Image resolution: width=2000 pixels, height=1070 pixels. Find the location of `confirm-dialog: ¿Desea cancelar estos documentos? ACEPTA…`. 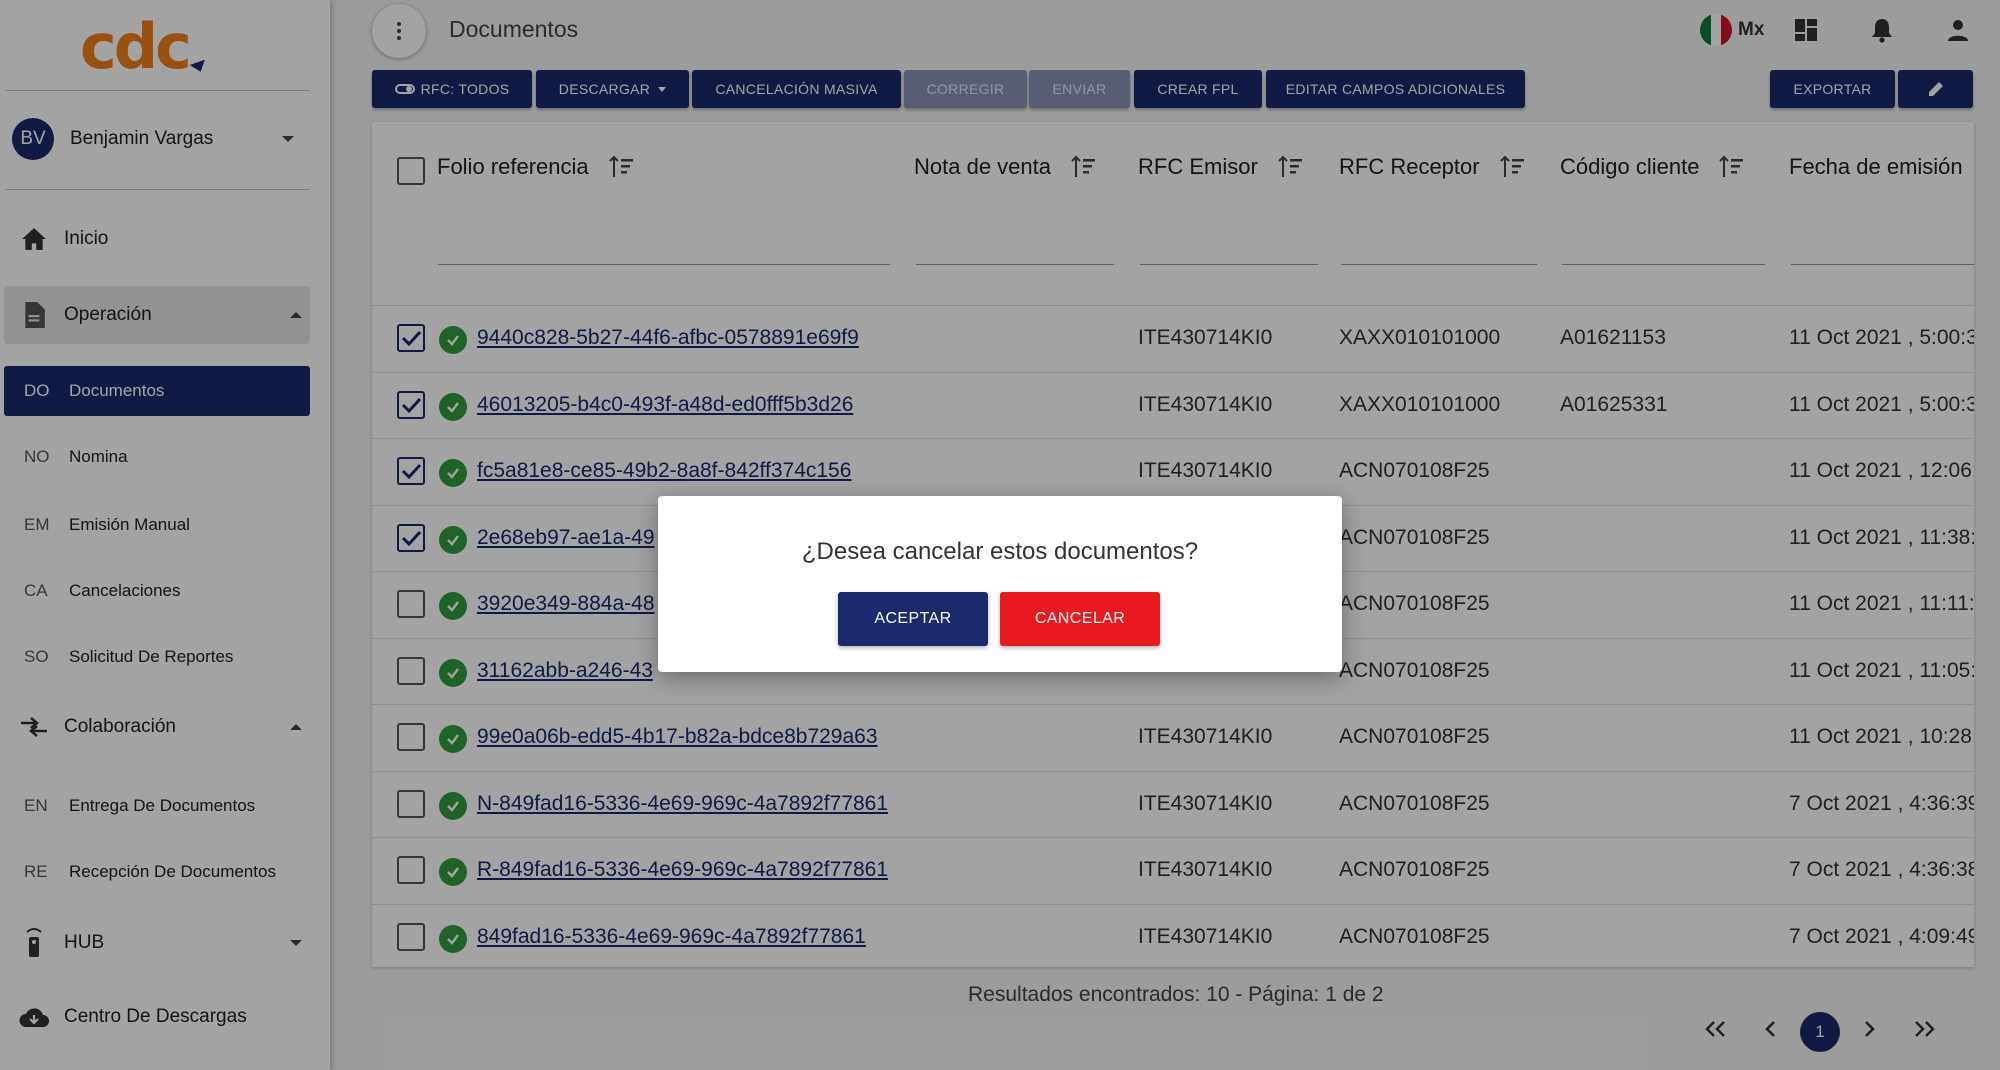

confirm-dialog: ¿Desea cancelar estos documentos? ACEPTA… is located at coordinates (1000, 584).